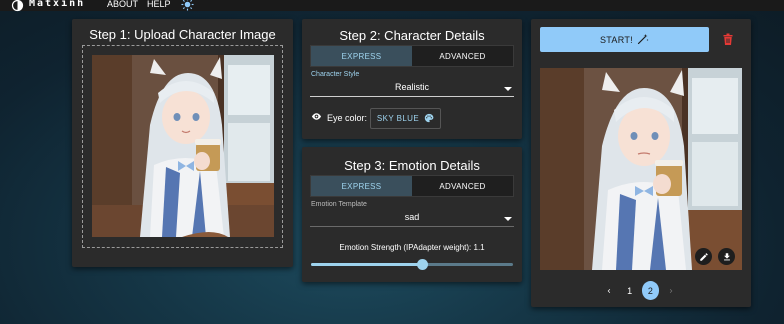  I want to click on character-style-value: Realistic, so click(411, 87).